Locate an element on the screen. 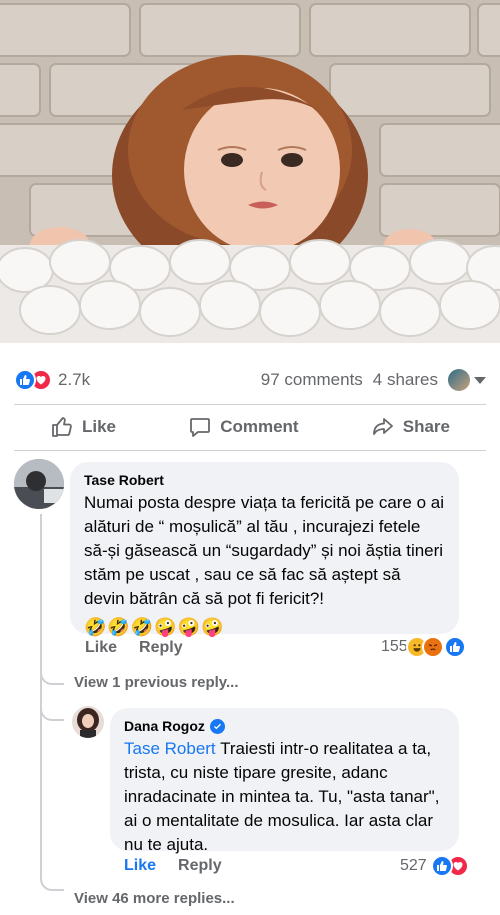 The width and height of the screenshot is (500, 915). reply-reactions: 527 is located at coordinates (434, 866).